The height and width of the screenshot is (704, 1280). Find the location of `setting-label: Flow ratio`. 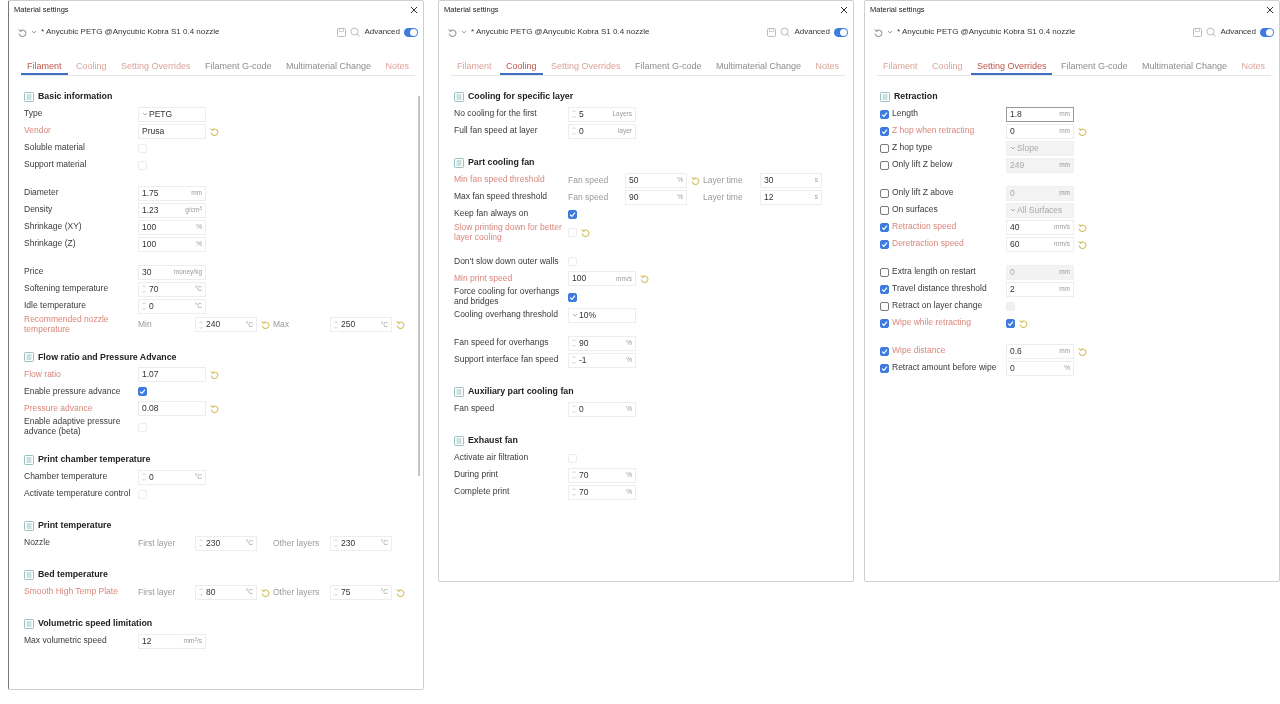

setting-label: Flow ratio is located at coordinates (43, 374).